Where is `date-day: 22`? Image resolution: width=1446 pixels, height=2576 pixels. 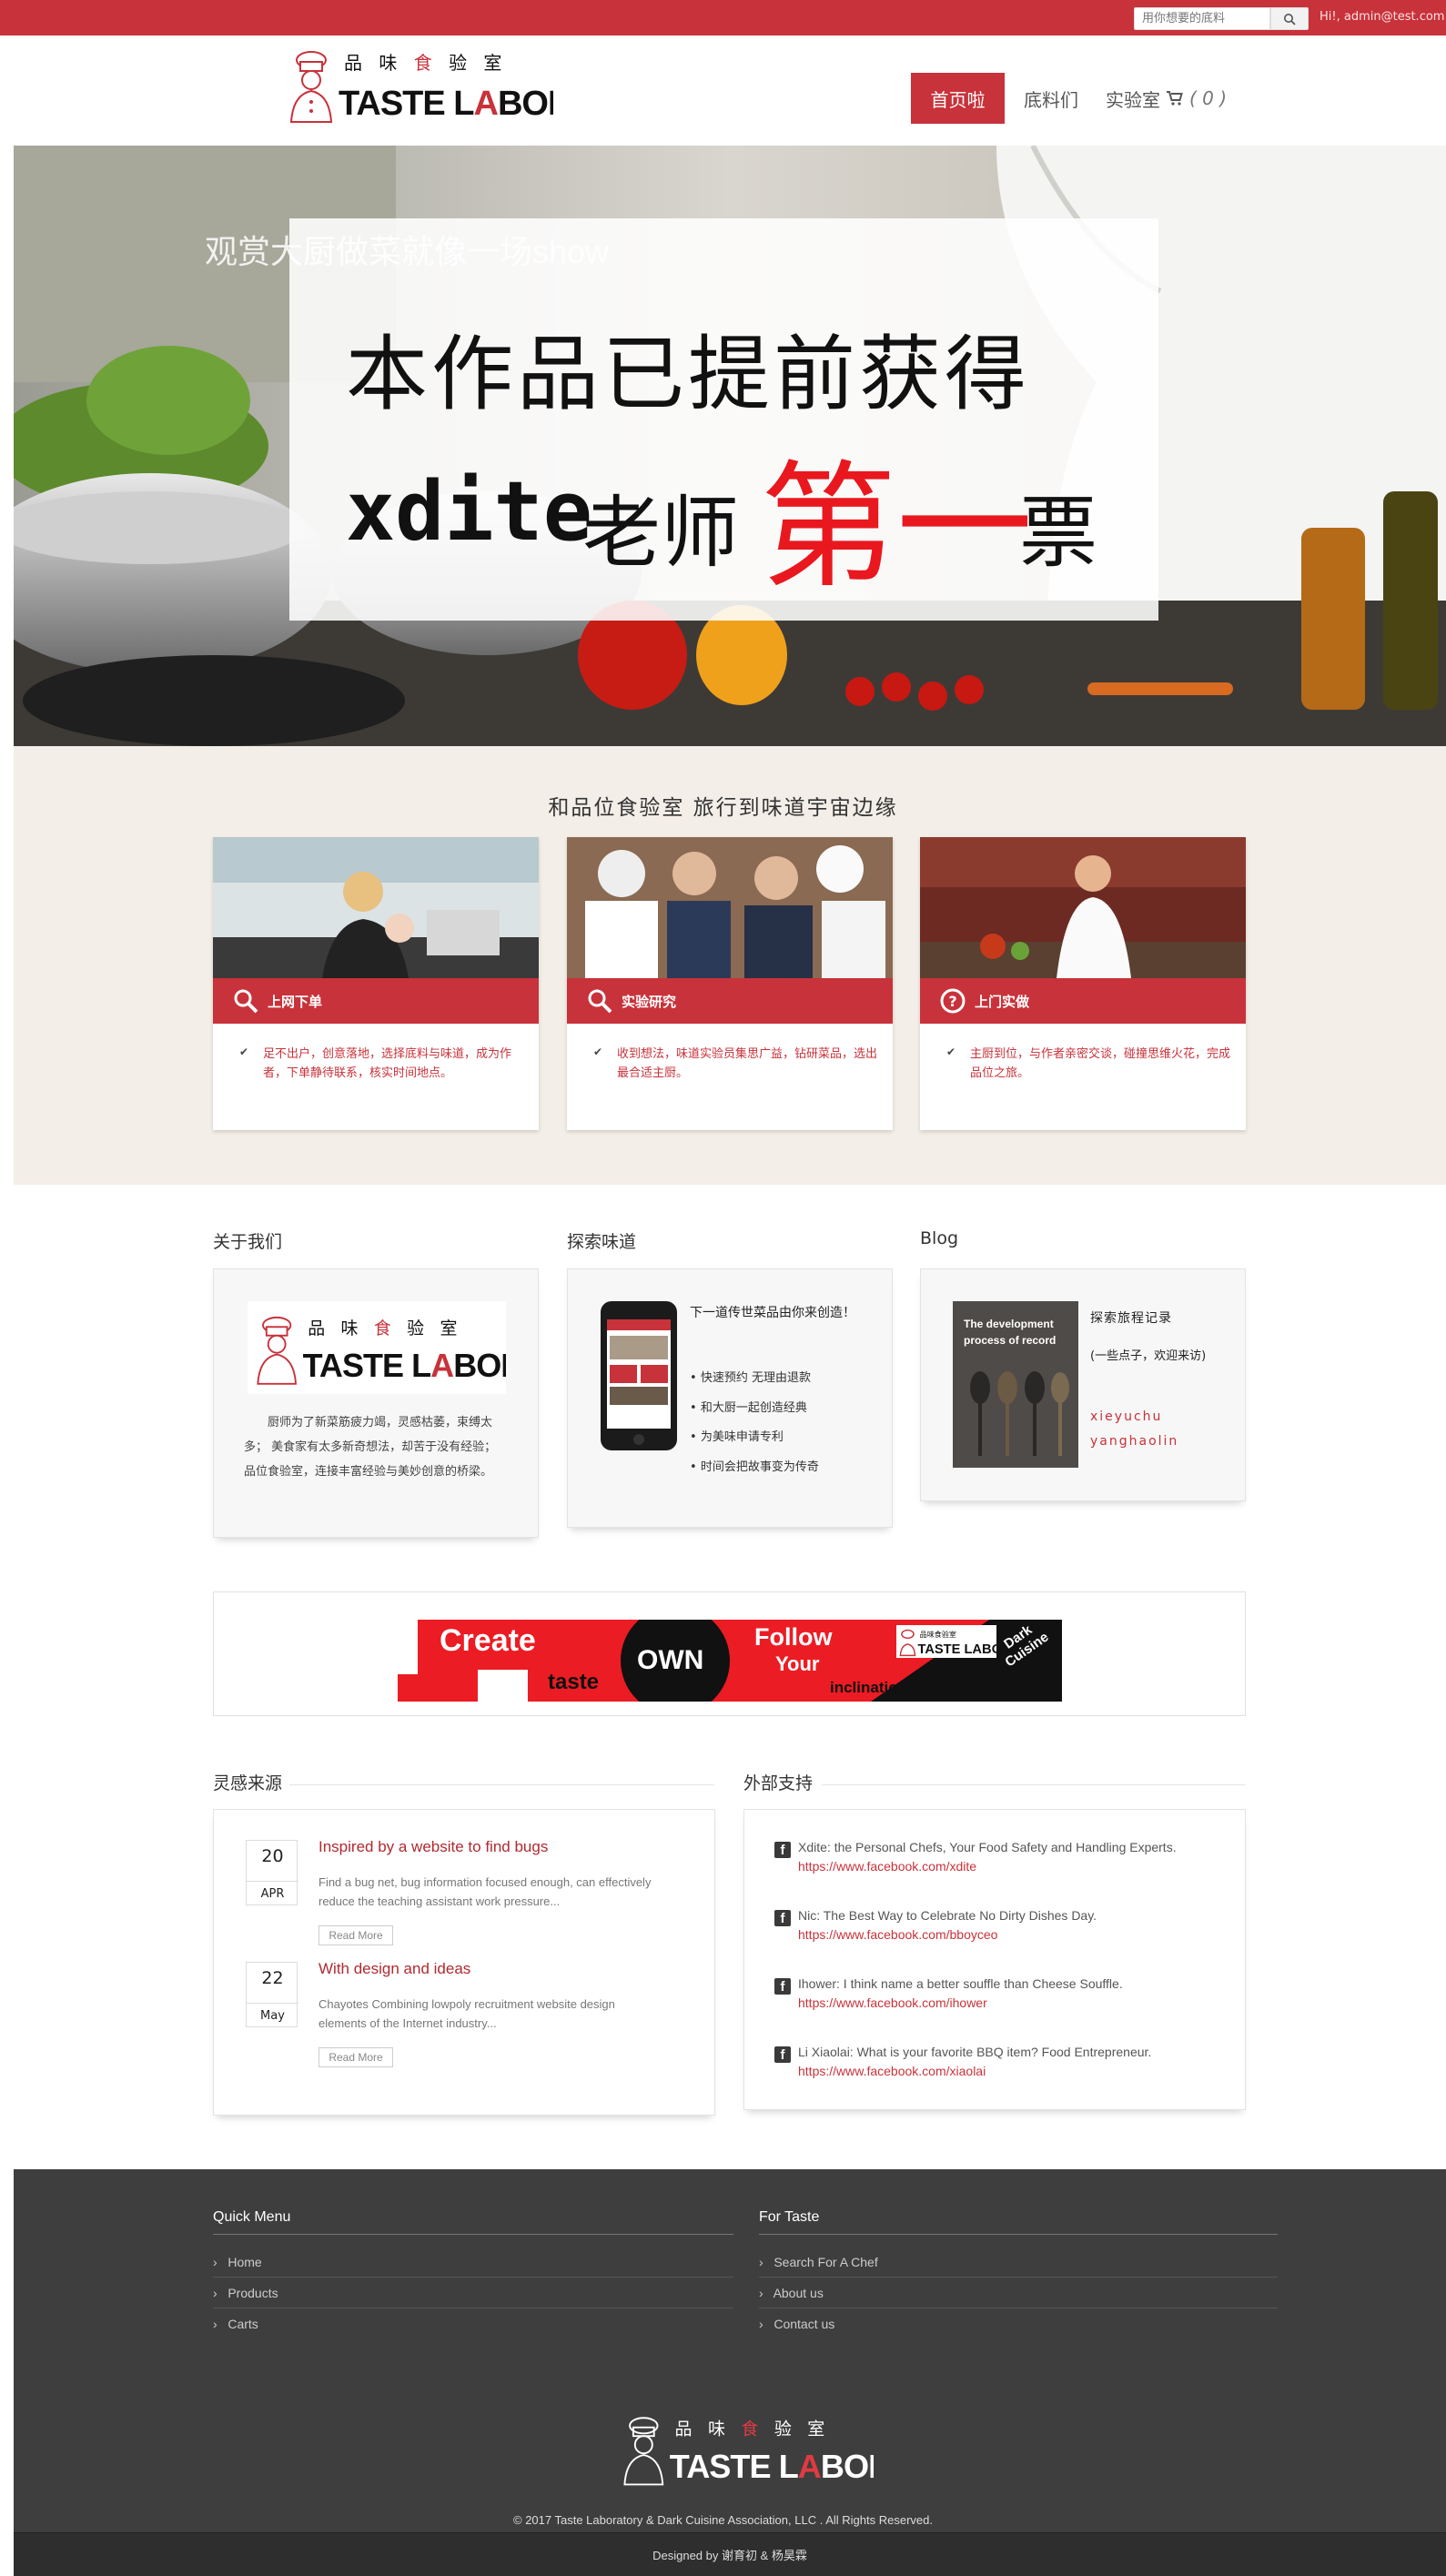
date-day: 22 is located at coordinates (272, 1978).